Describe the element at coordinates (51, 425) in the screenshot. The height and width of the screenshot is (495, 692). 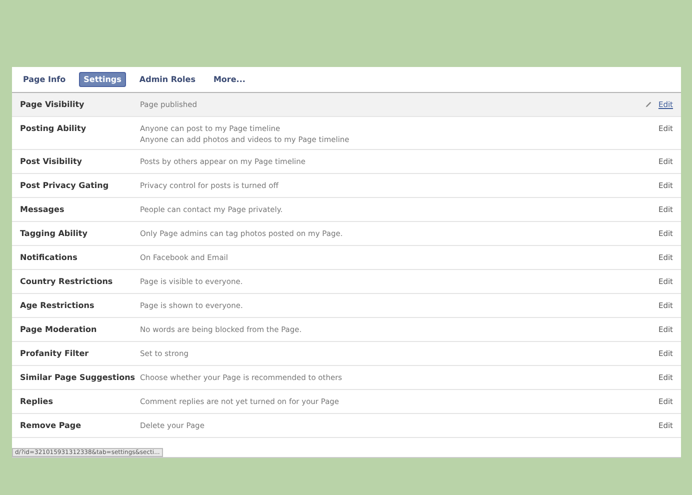
I see `setting-name: Remove Page` at that location.